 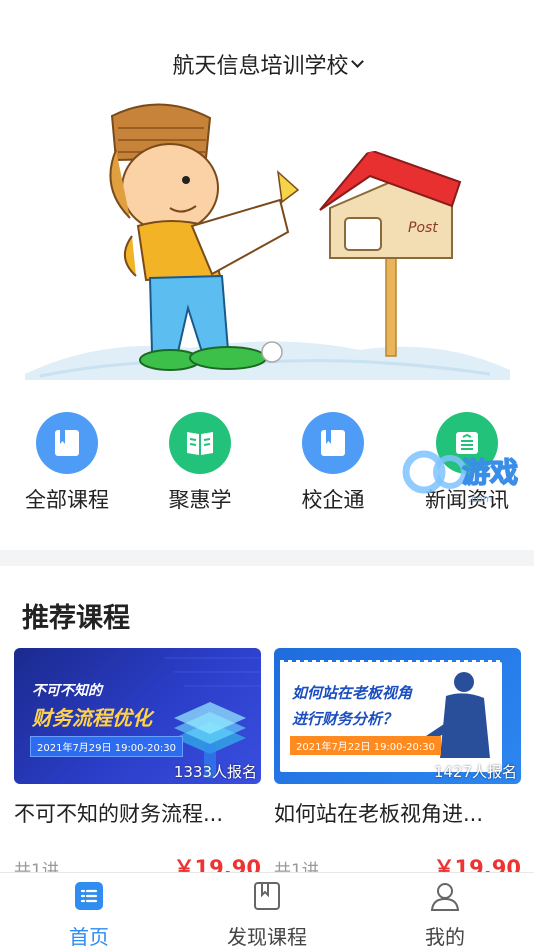 What do you see at coordinates (352, 693) in the screenshot?
I see `thumbnail-heading: 如何站在老板视角` at bounding box center [352, 693].